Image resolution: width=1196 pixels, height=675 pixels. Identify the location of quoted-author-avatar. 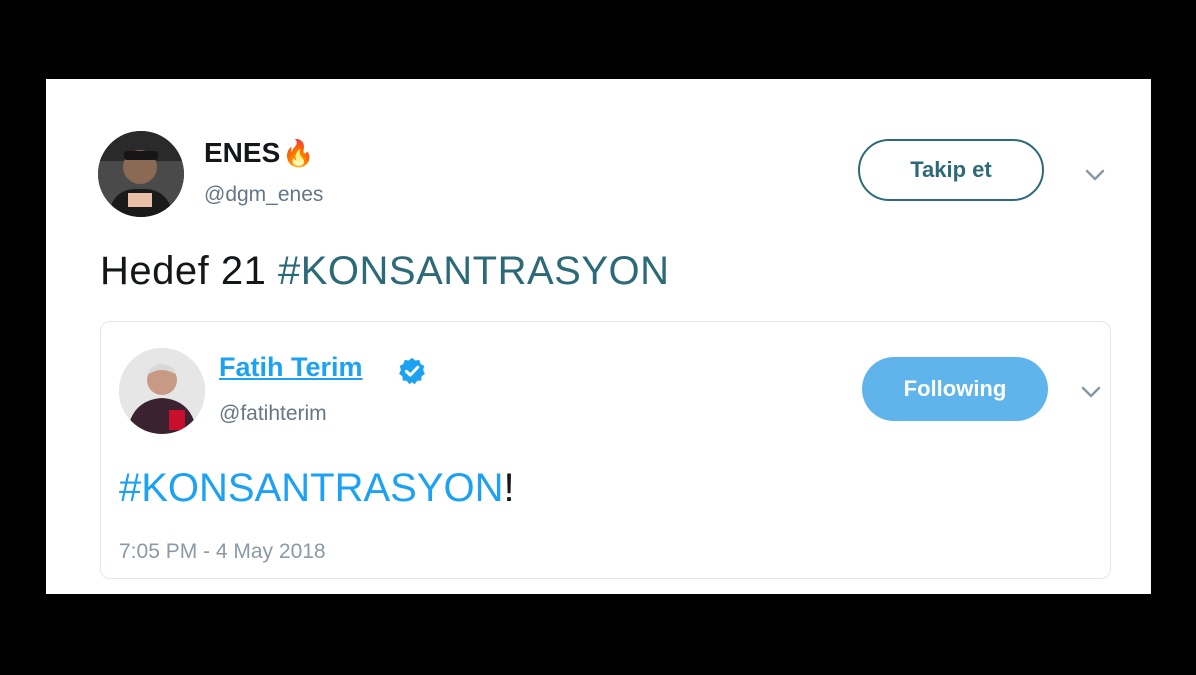
(162, 391).